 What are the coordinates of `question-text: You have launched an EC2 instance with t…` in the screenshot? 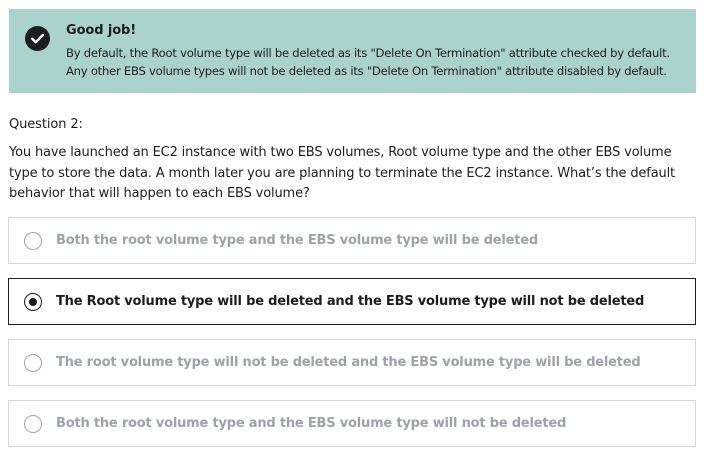 It's located at (342, 173).